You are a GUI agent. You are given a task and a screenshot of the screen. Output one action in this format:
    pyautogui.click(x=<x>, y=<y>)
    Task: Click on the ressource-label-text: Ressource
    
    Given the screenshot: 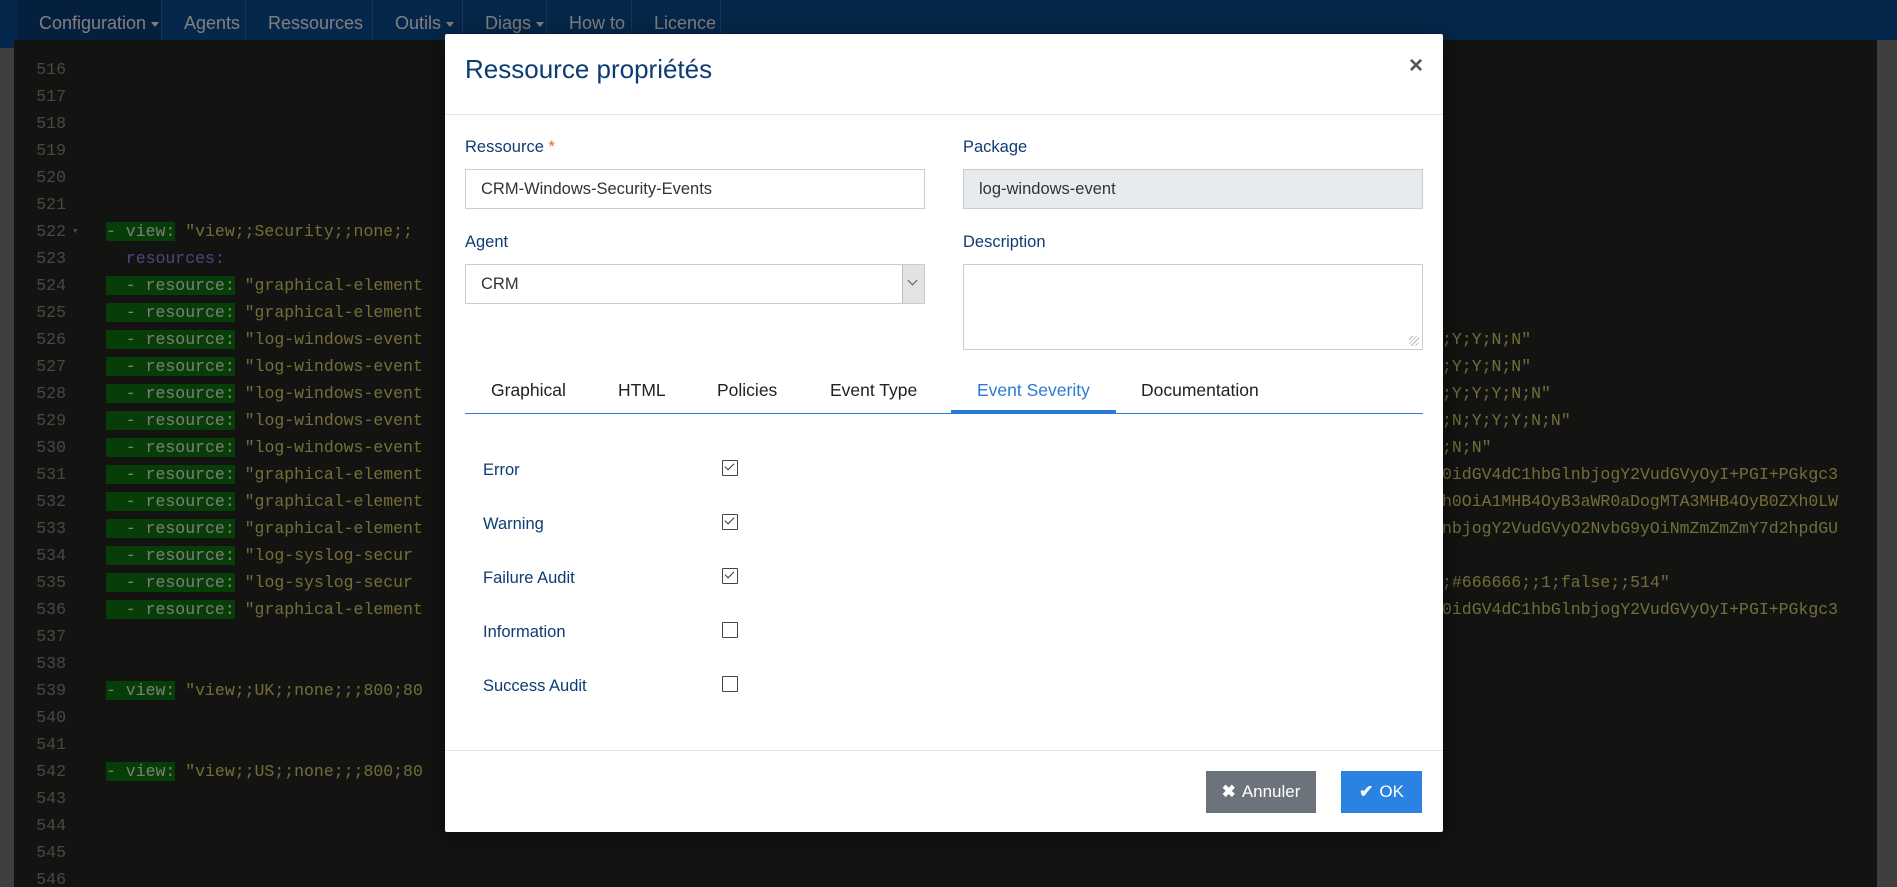 What is the action you would take?
    pyautogui.click(x=504, y=147)
    